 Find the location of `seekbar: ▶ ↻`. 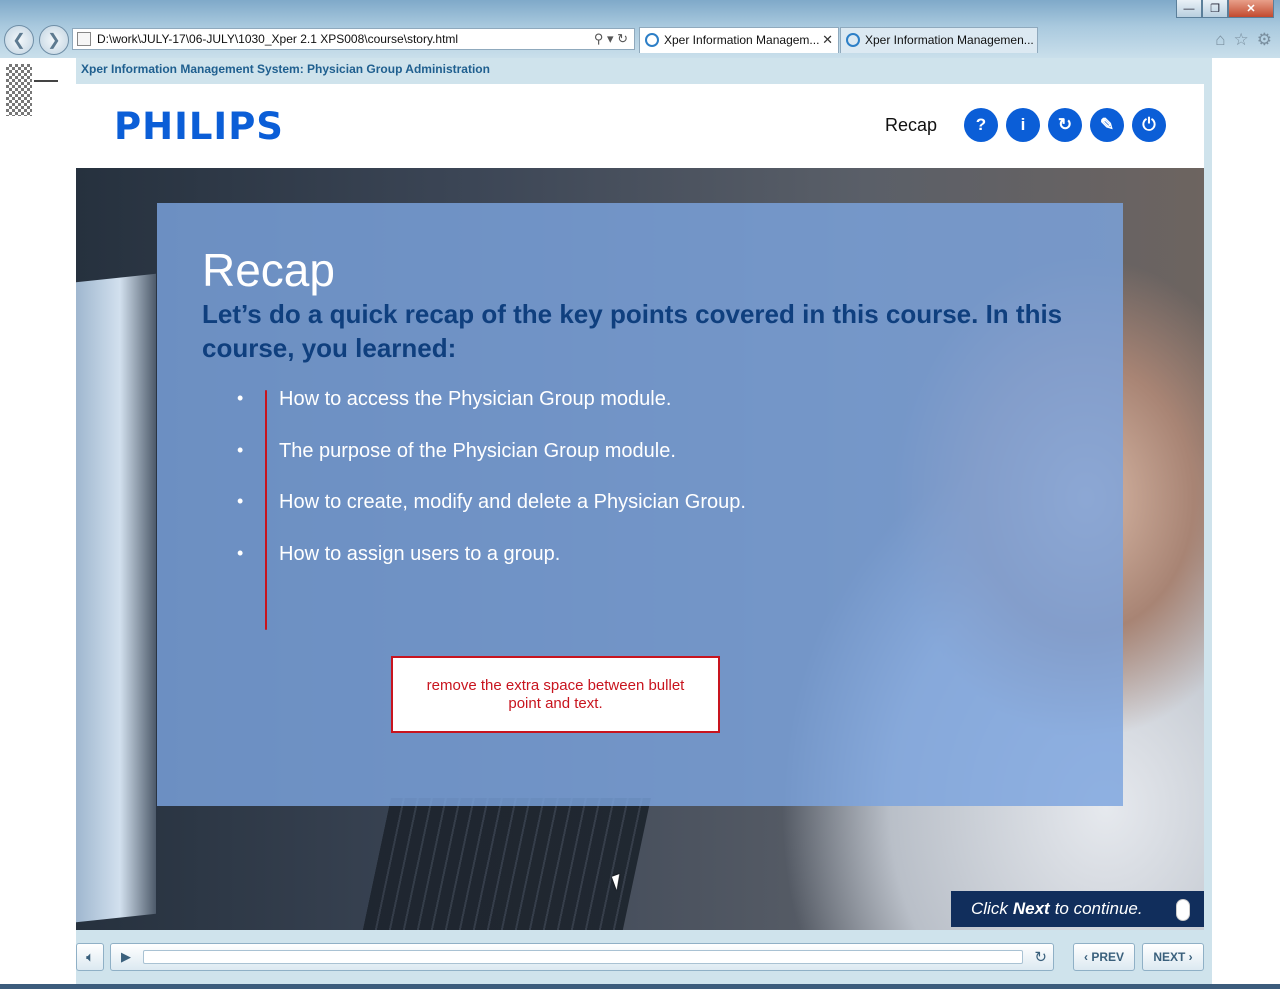

seekbar: ▶ ↻ is located at coordinates (582, 957).